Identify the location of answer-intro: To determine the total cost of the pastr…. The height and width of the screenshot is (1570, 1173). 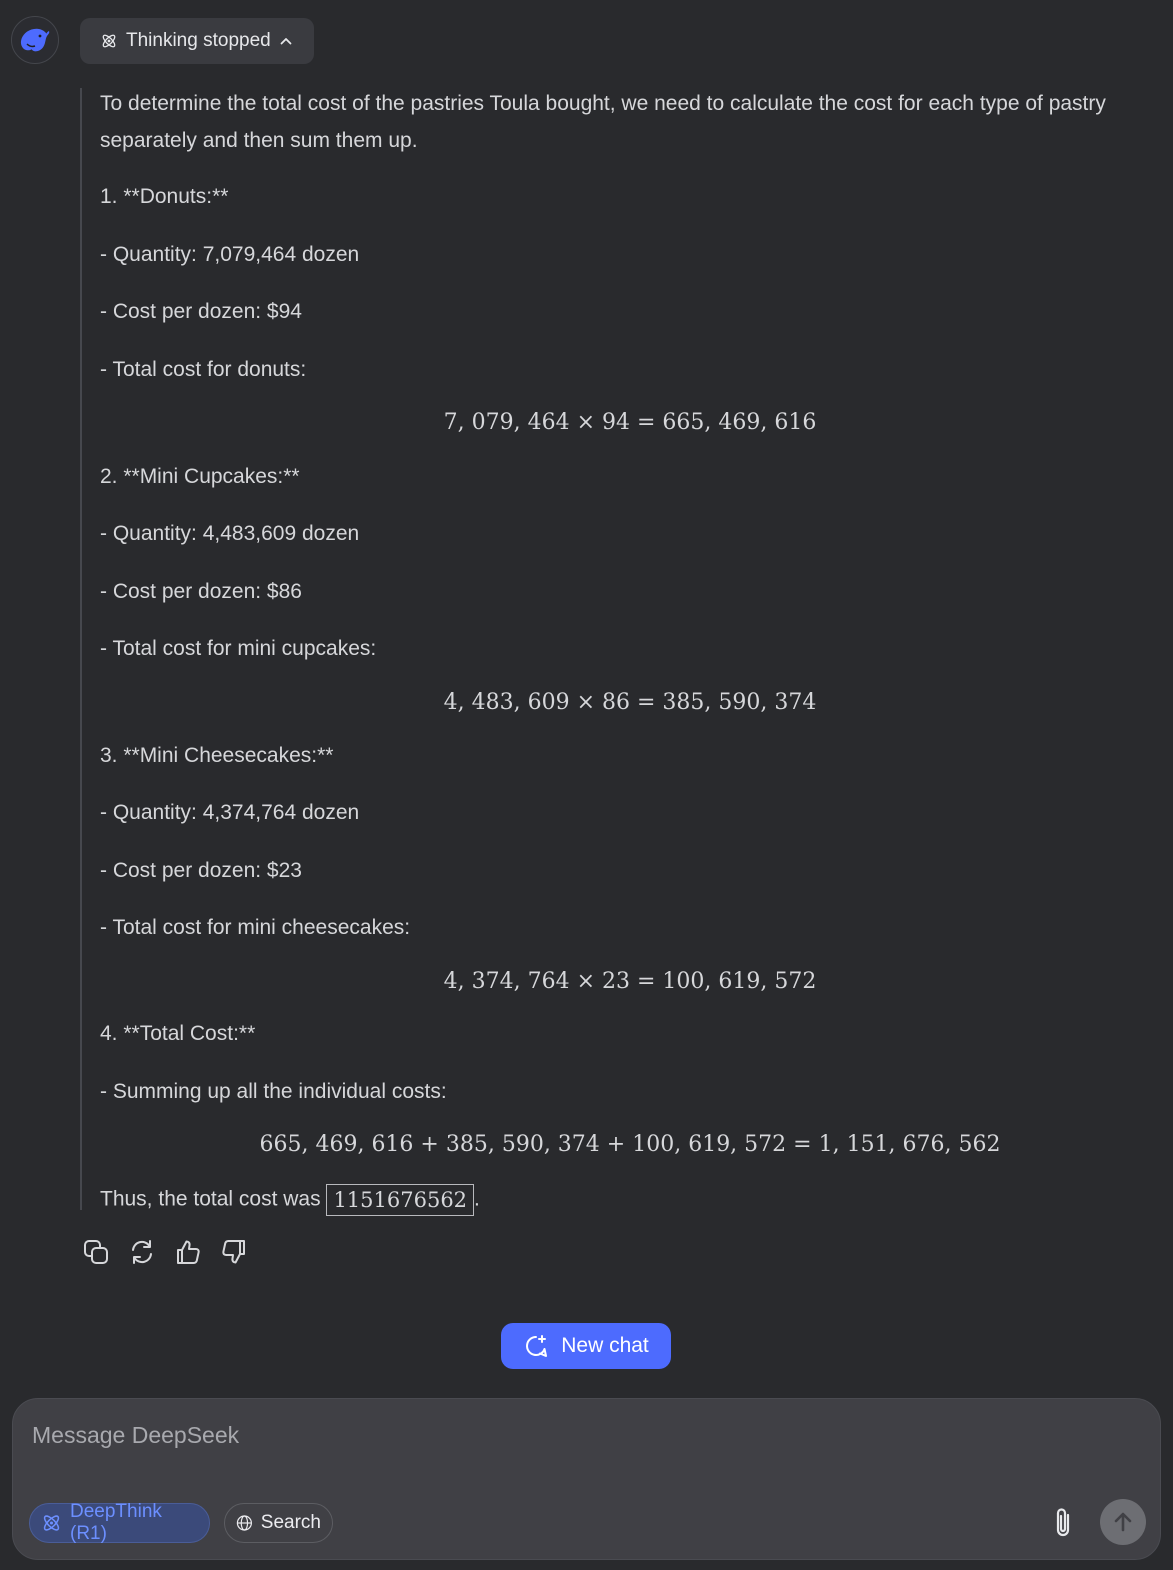
(603, 122).